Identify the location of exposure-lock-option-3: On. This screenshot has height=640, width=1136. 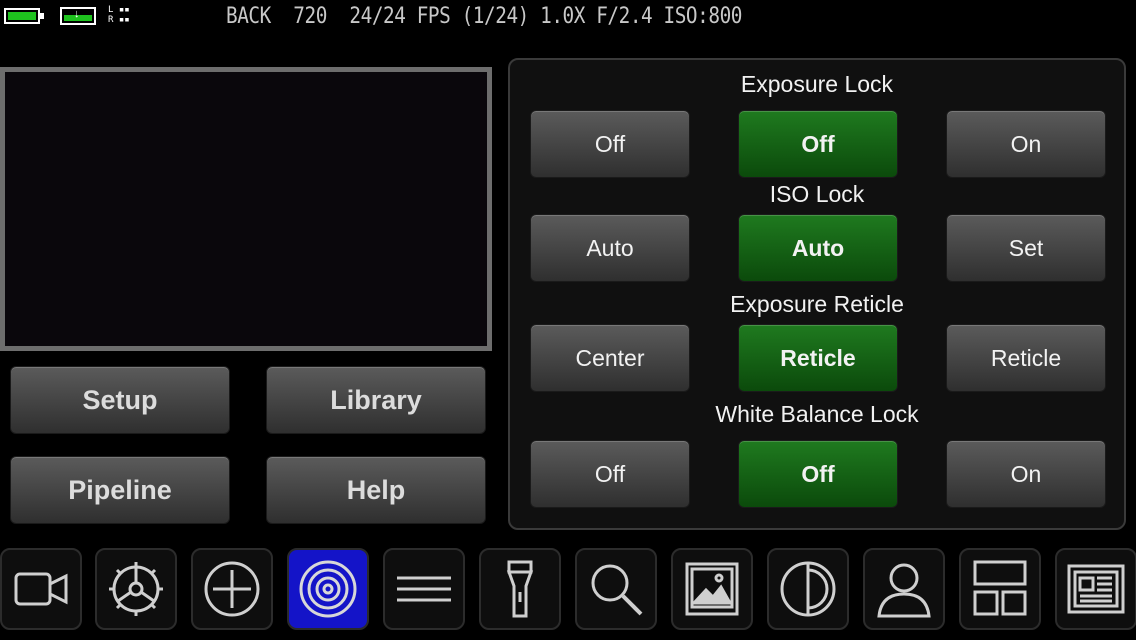
(1026, 144).